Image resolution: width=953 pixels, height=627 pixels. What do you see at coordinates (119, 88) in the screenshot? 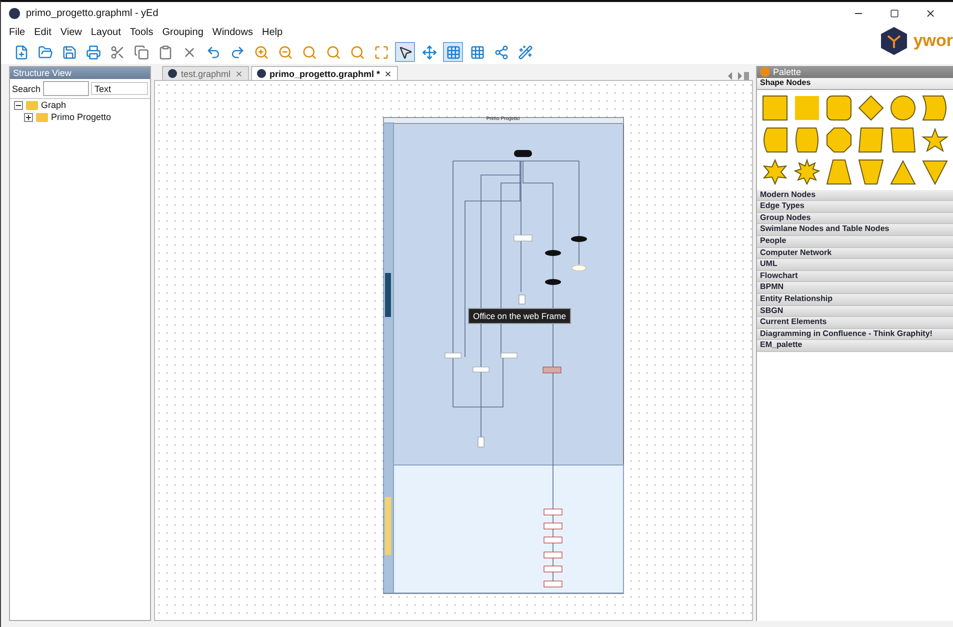
I see `filter-dropdown: Text` at bounding box center [119, 88].